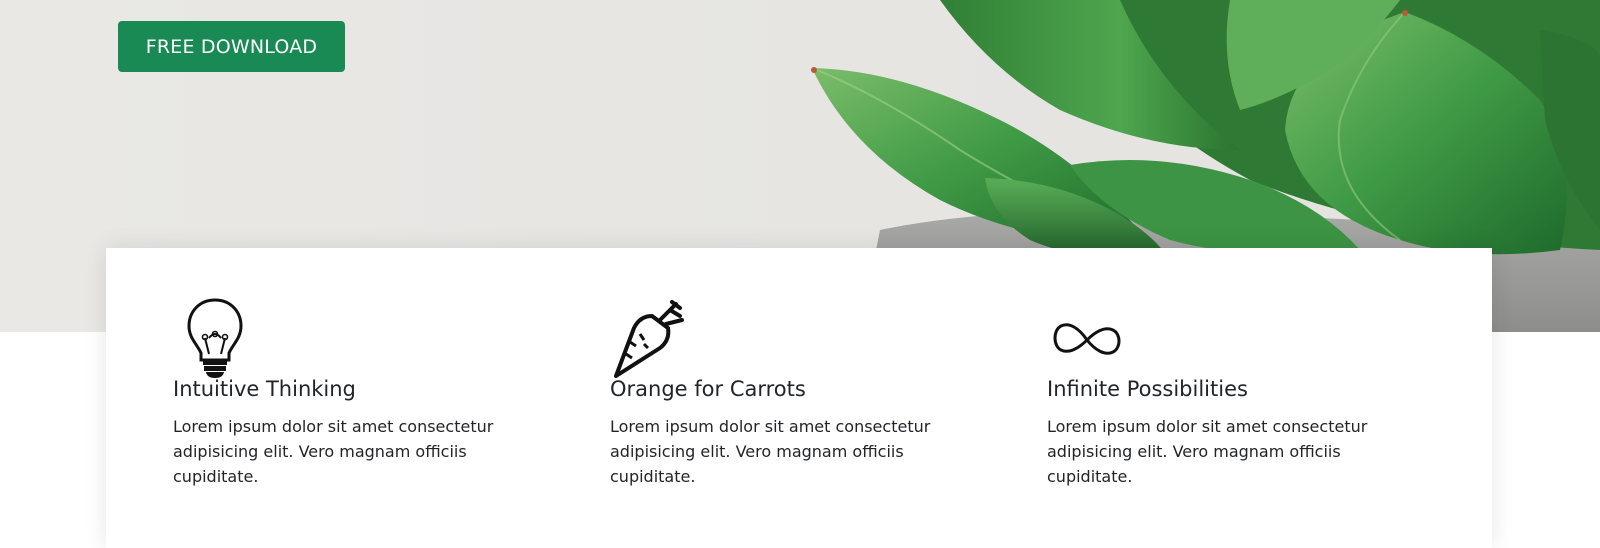  Describe the element at coordinates (231, 46) in the screenshot. I see `free-download-button: FREE DOWNLOAD` at that location.